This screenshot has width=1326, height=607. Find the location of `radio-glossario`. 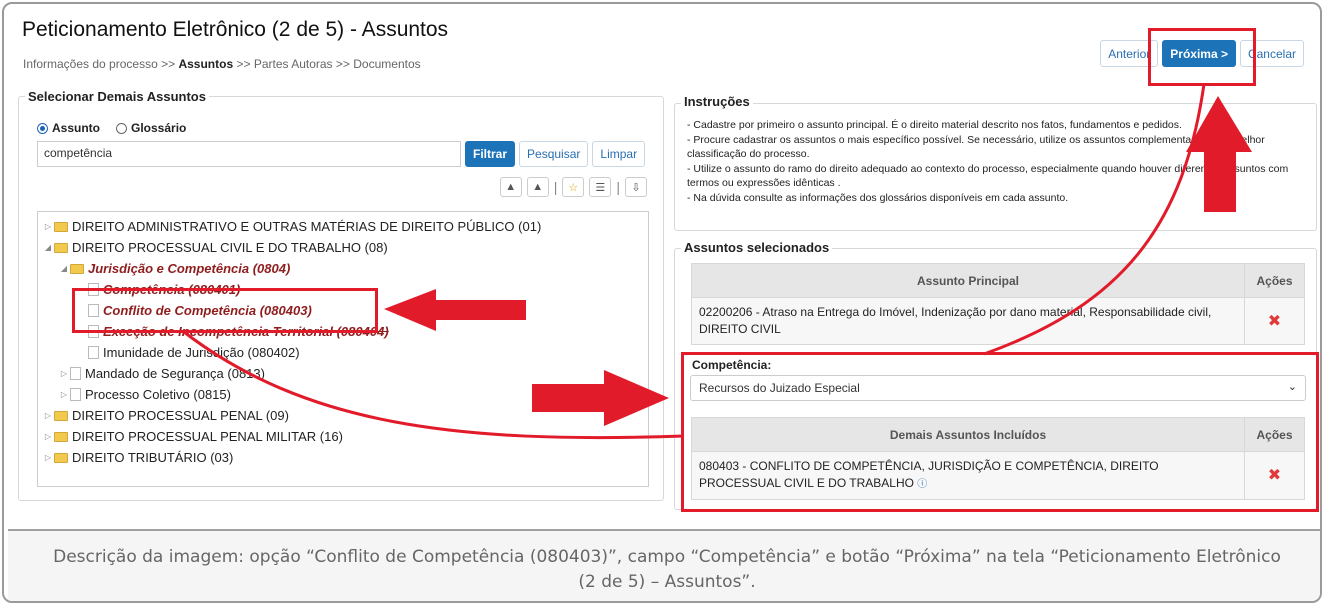

radio-glossario is located at coordinates (121, 128).